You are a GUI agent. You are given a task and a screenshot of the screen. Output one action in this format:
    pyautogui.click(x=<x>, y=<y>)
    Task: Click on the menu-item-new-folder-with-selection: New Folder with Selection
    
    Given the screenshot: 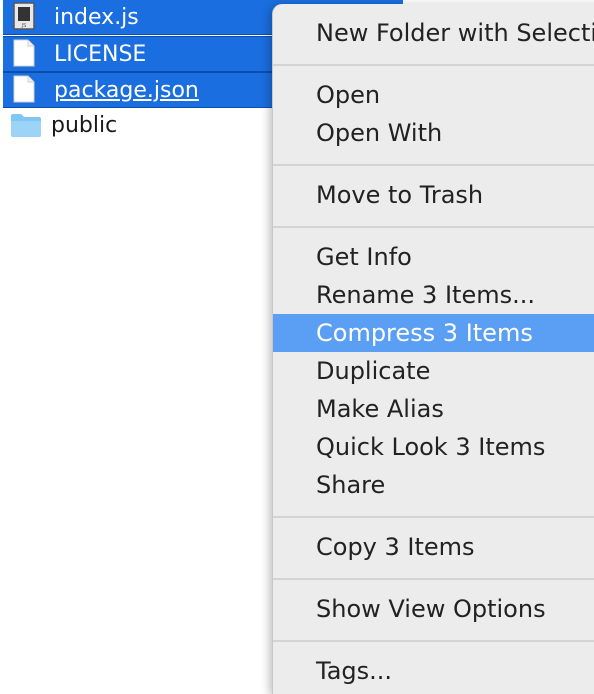 What is the action you would take?
    pyautogui.click(x=433, y=33)
    